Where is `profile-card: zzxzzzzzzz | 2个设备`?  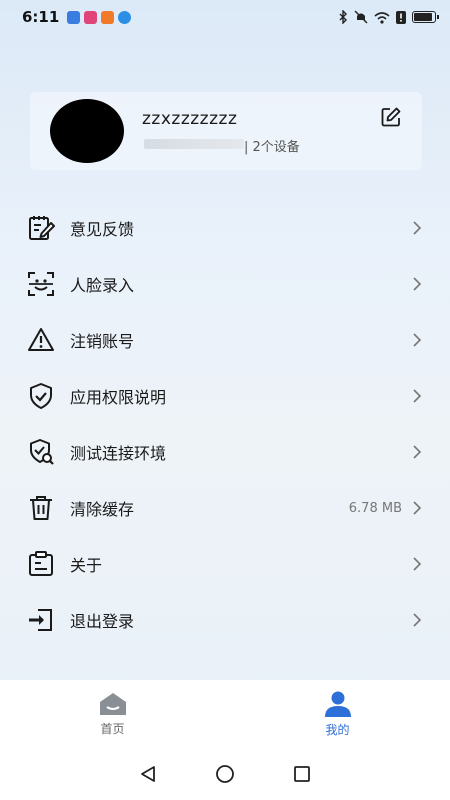
profile-card: zzxzzzzzzz | 2个设备 is located at coordinates (226, 131).